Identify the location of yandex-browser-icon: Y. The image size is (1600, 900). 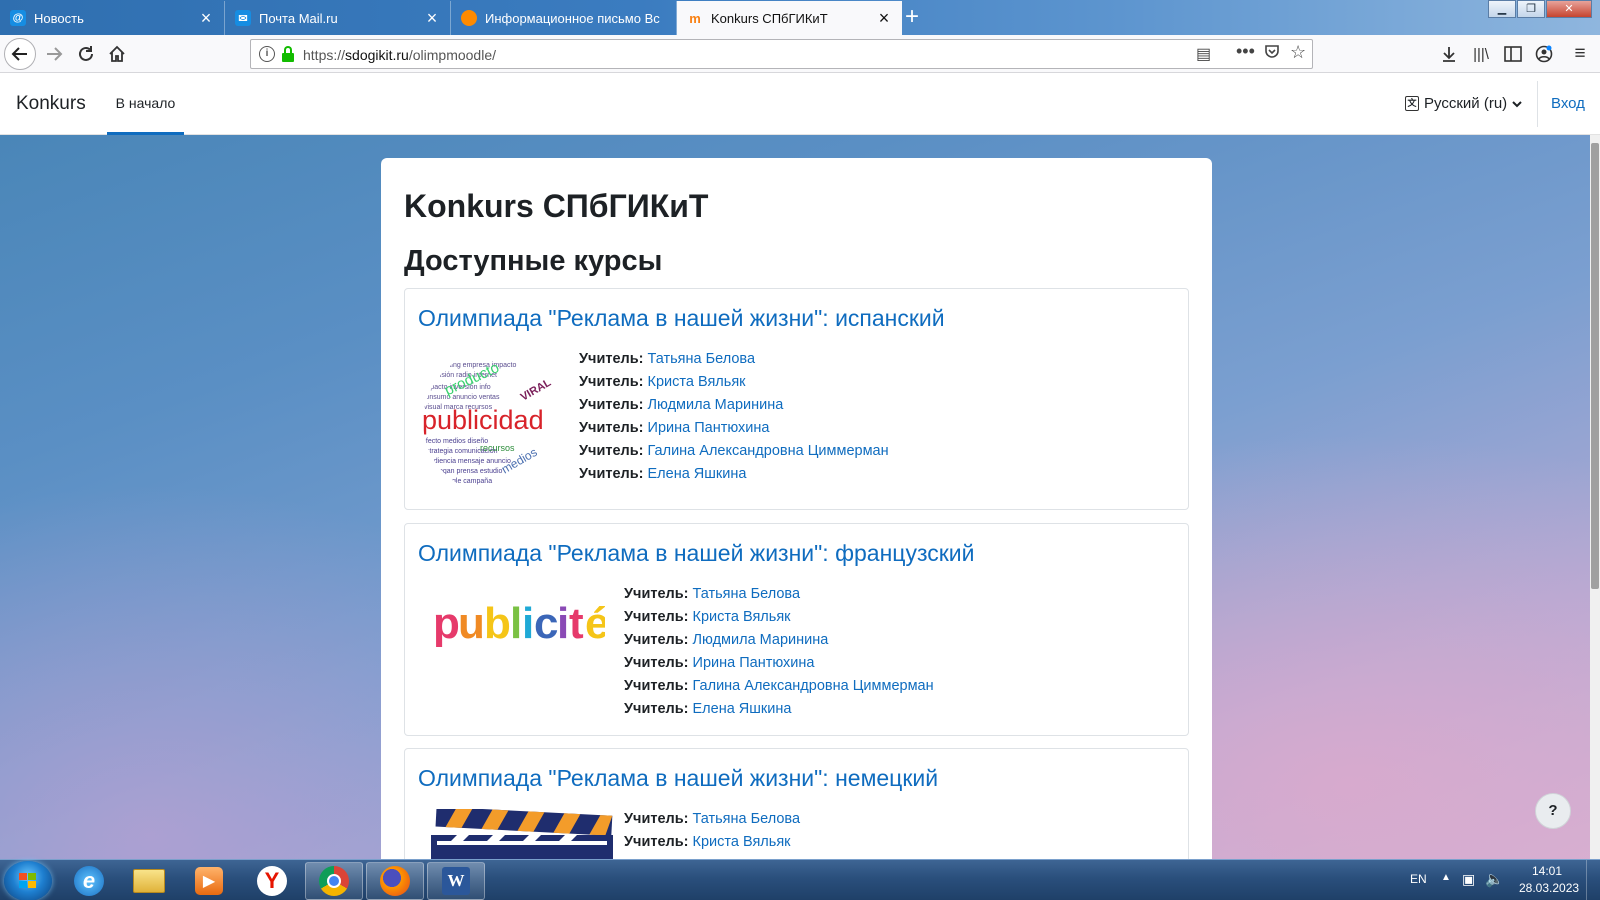
(272, 881).